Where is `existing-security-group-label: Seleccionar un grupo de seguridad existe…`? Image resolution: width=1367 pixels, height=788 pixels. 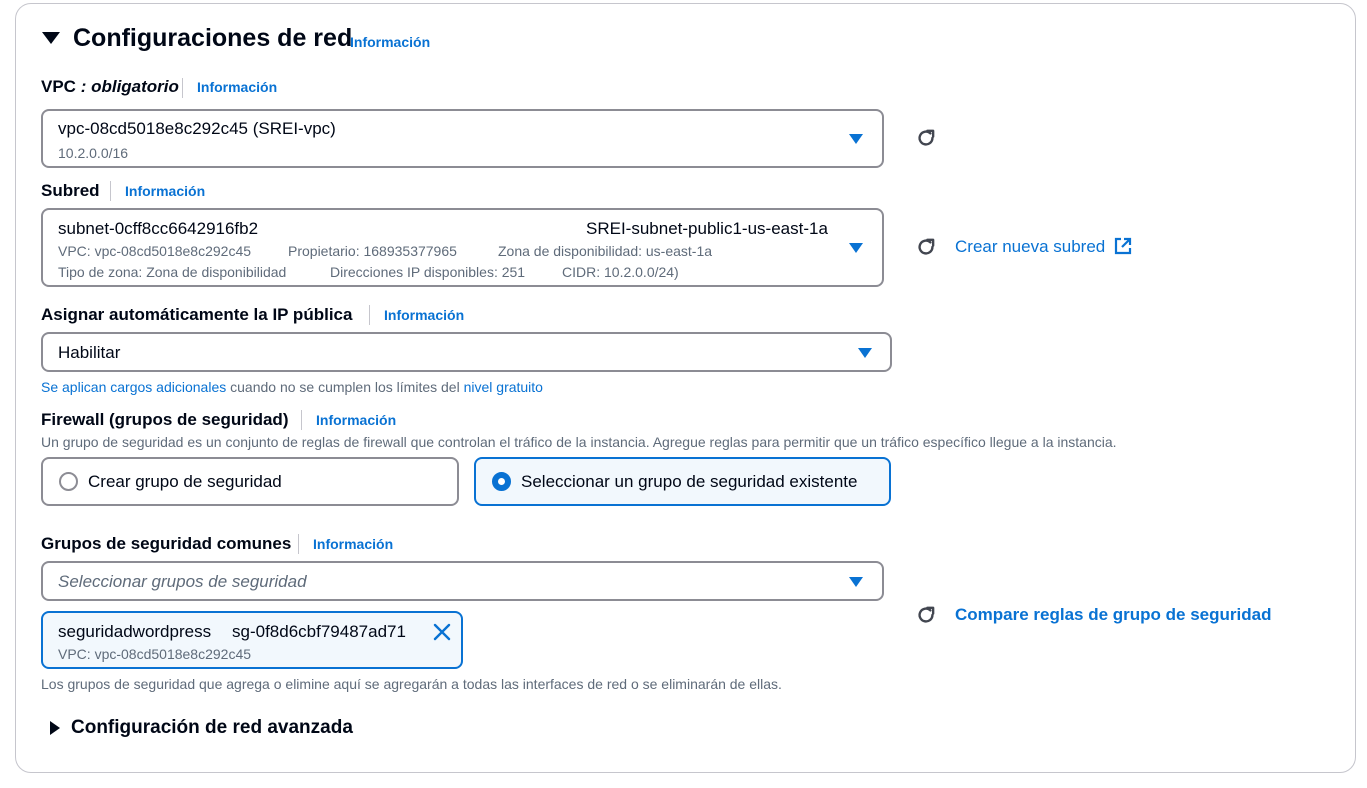 existing-security-group-label: Seleccionar un grupo de seguridad existe… is located at coordinates (689, 481).